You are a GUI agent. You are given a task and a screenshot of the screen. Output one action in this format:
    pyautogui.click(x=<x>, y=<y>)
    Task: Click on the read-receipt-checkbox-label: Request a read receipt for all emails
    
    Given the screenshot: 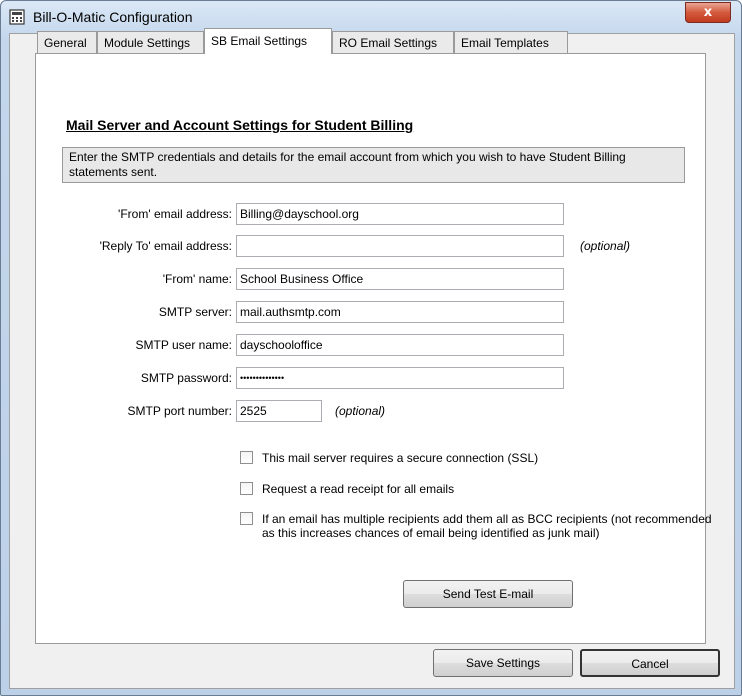 What is the action you would take?
    pyautogui.click(x=358, y=489)
    